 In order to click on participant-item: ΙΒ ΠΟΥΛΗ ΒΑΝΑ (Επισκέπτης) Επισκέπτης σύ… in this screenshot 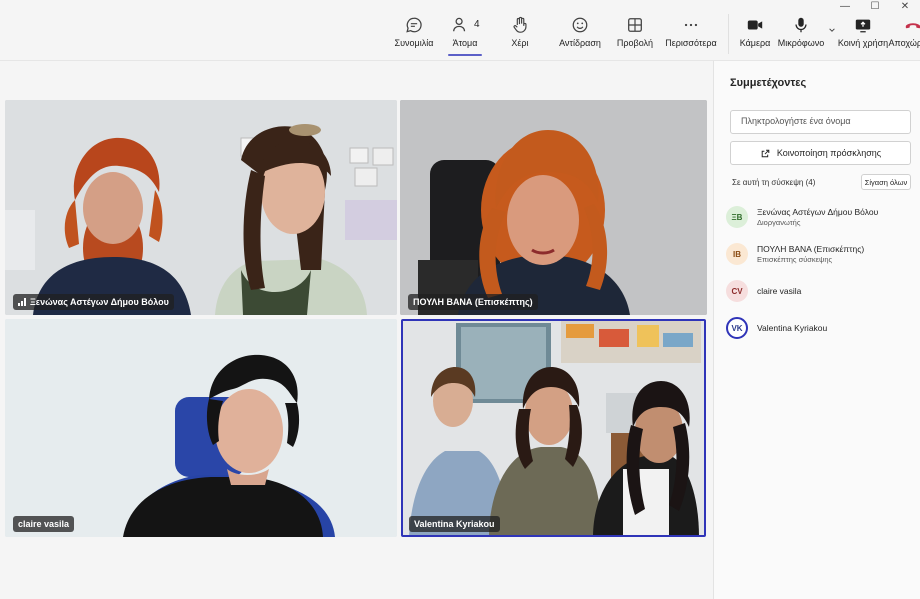, I will do `click(821, 254)`.